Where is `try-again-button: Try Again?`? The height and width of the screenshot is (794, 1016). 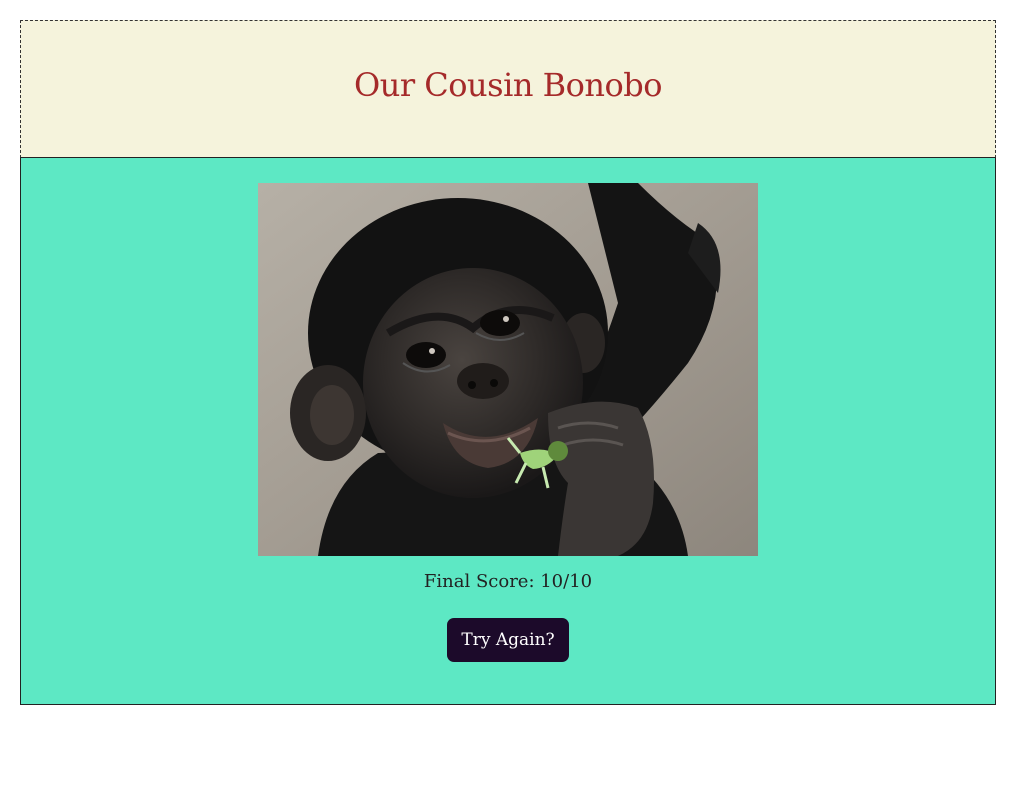
try-again-button: Try Again? is located at coordinates (508, 640).